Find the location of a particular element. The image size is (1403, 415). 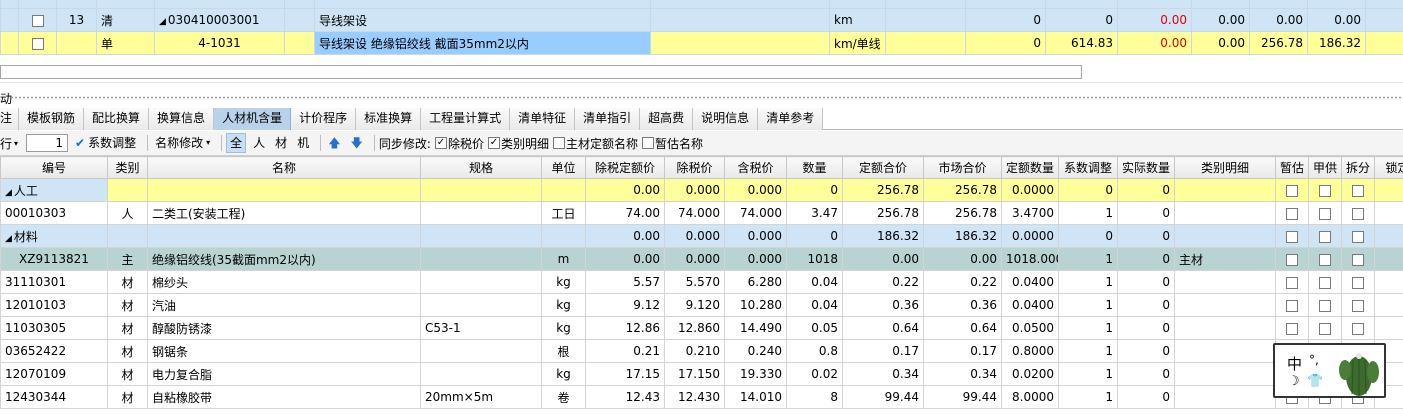

tab-list-features: 清单特征 is located at coordinates (543, 119).